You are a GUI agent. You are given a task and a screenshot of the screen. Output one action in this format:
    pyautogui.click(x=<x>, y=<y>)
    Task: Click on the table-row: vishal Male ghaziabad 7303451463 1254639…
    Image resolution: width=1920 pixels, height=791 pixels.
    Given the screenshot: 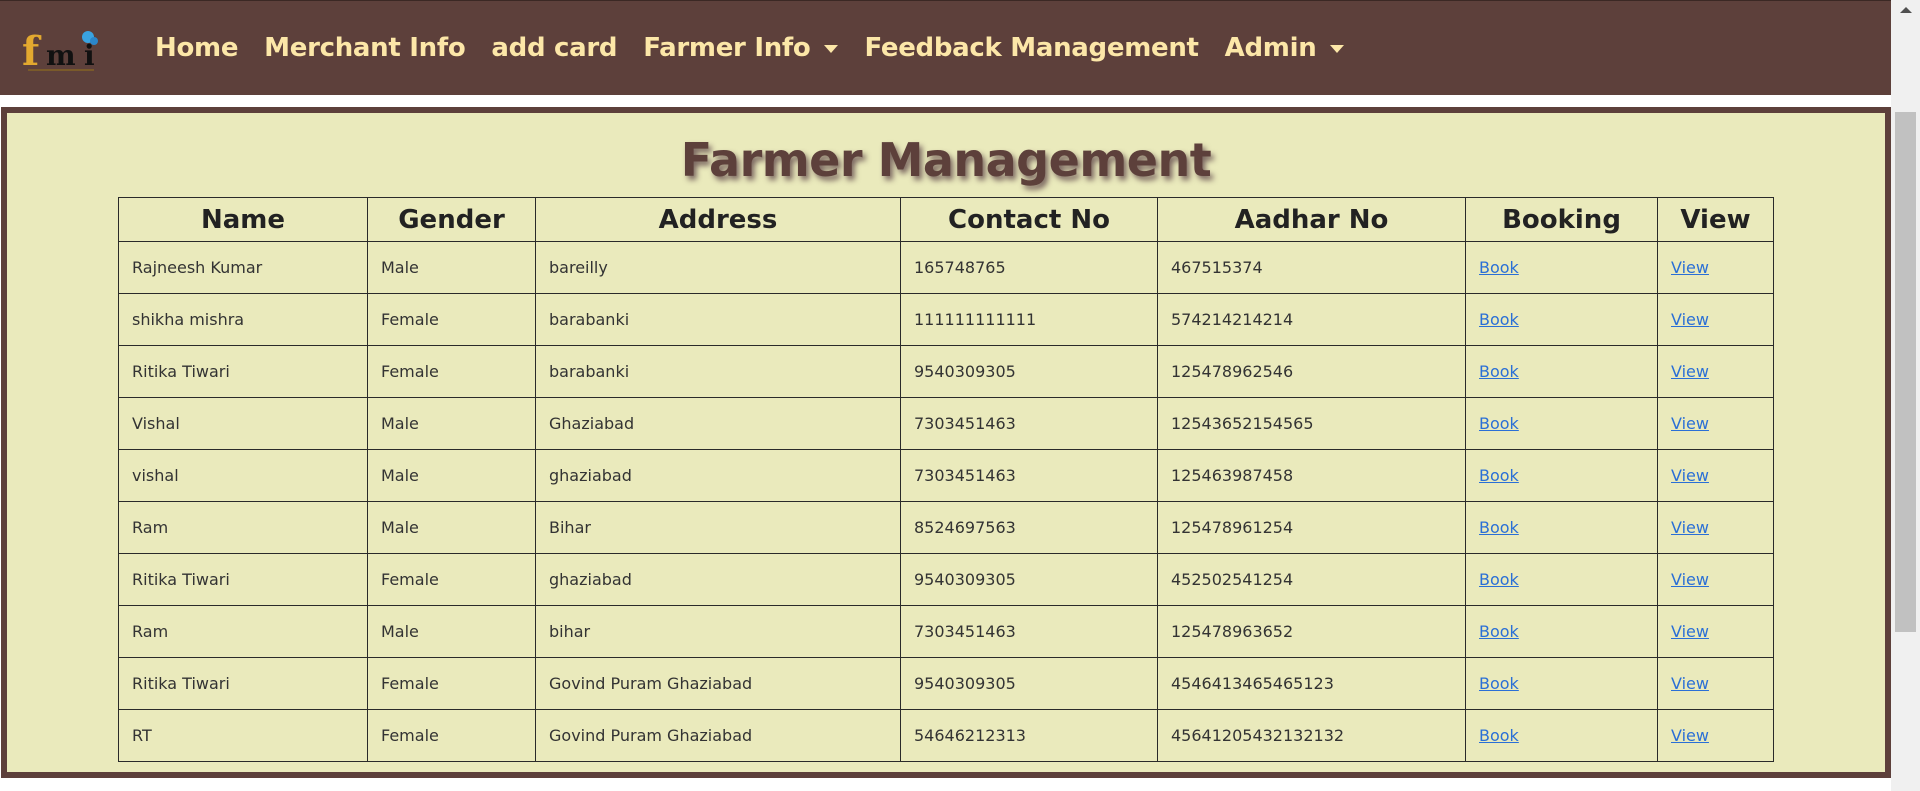 What is the action you would take?
    pyautogui.click(x=946, y=475)
    